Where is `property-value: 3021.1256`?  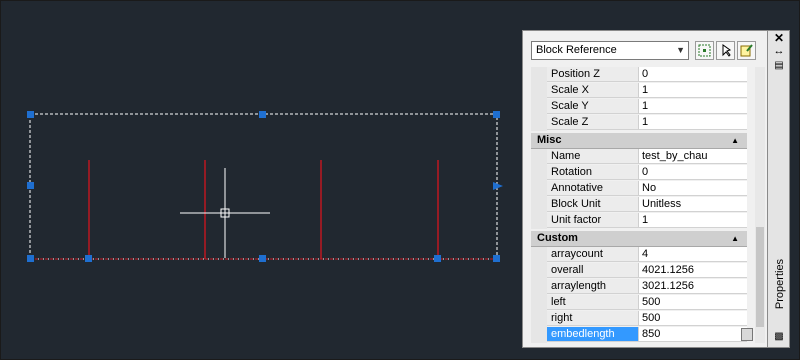 property-value: 3021.1256 is located at coordinates (693, 286).